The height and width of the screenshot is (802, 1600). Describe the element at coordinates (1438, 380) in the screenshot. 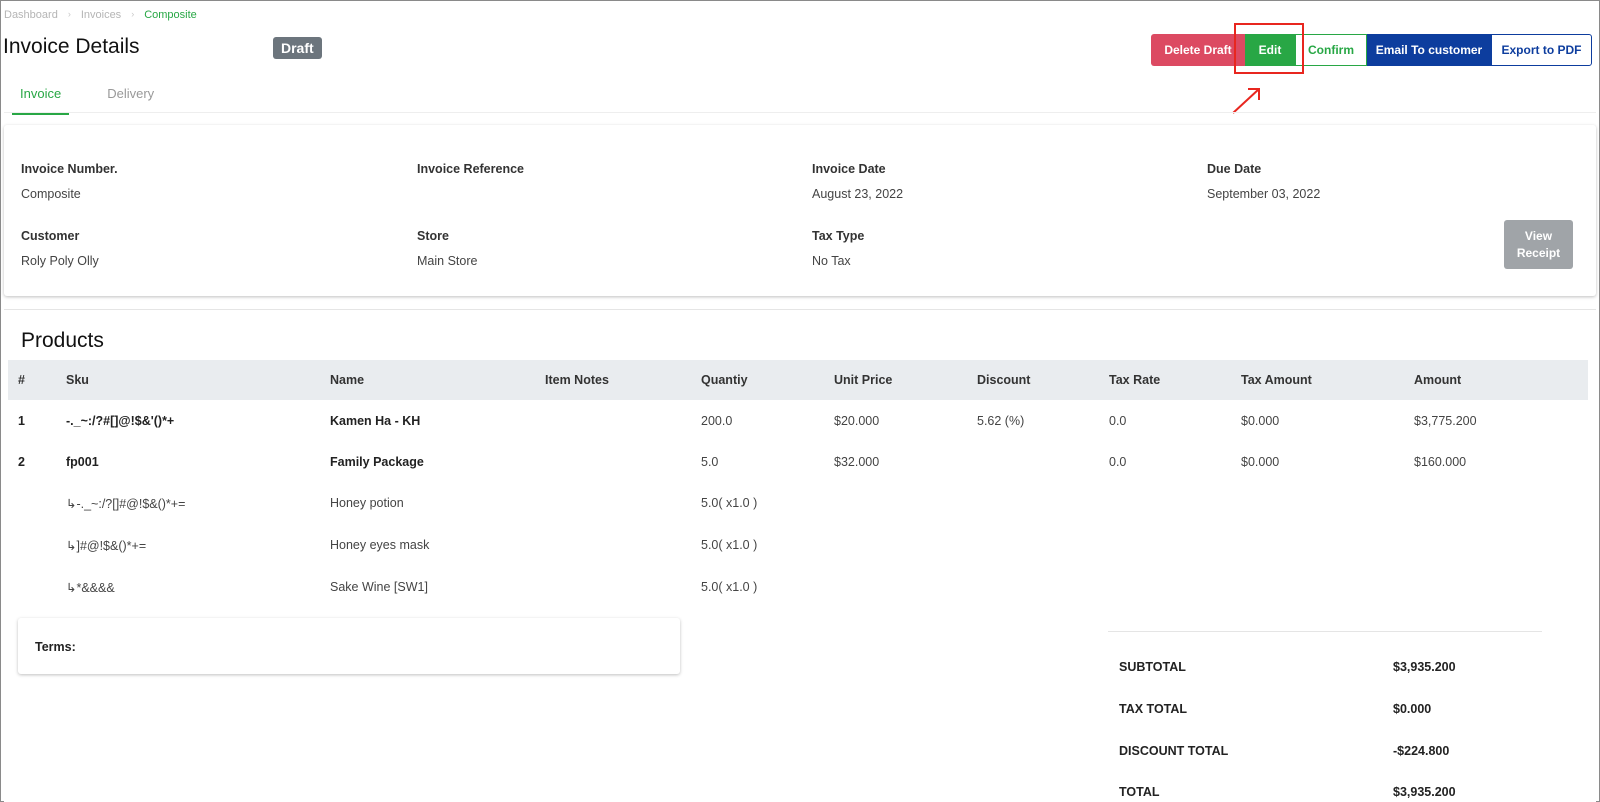

I see `column-header-amount: Amount` at that location.